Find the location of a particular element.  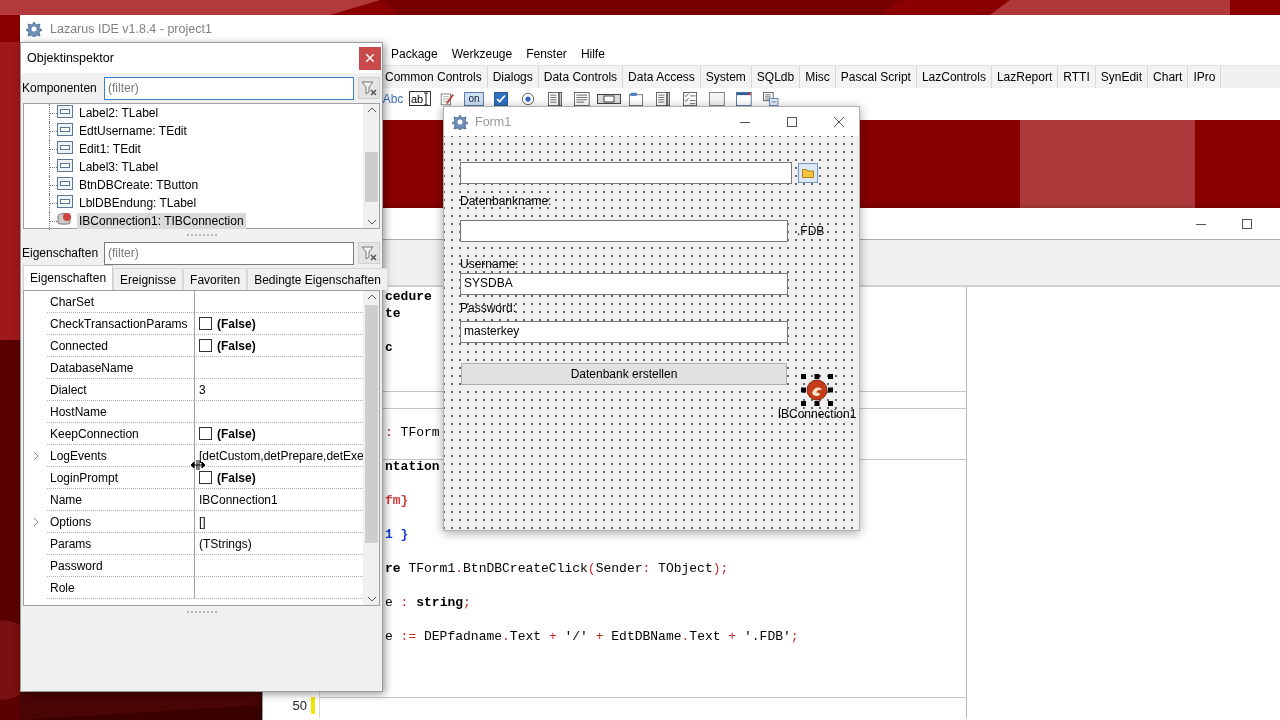

tab: Ereignisse is located at coordinates (148, 279).